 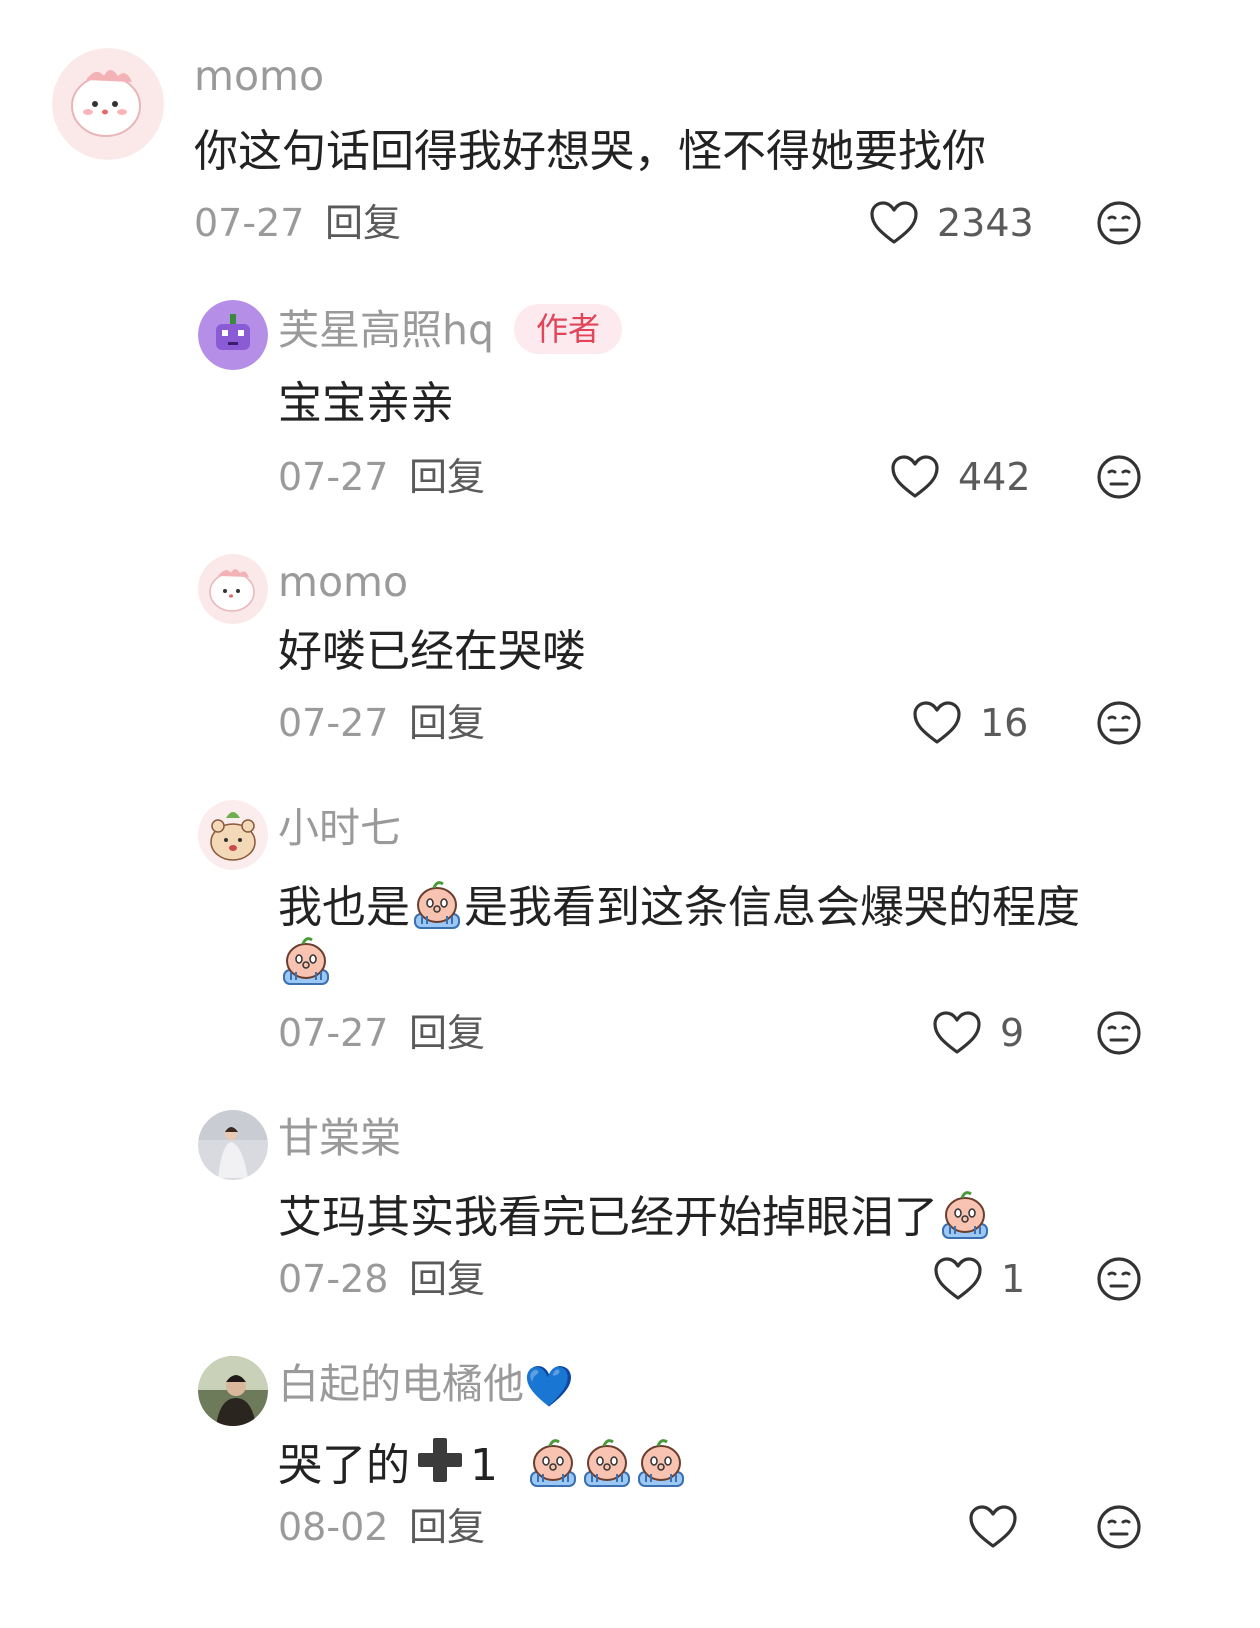 What do you see at coordinates (590, 151) in the screenshot?
I see `comment-text: 你这句话回得我好想哭，怪不得她要找你` at bounding box center [590, 151].